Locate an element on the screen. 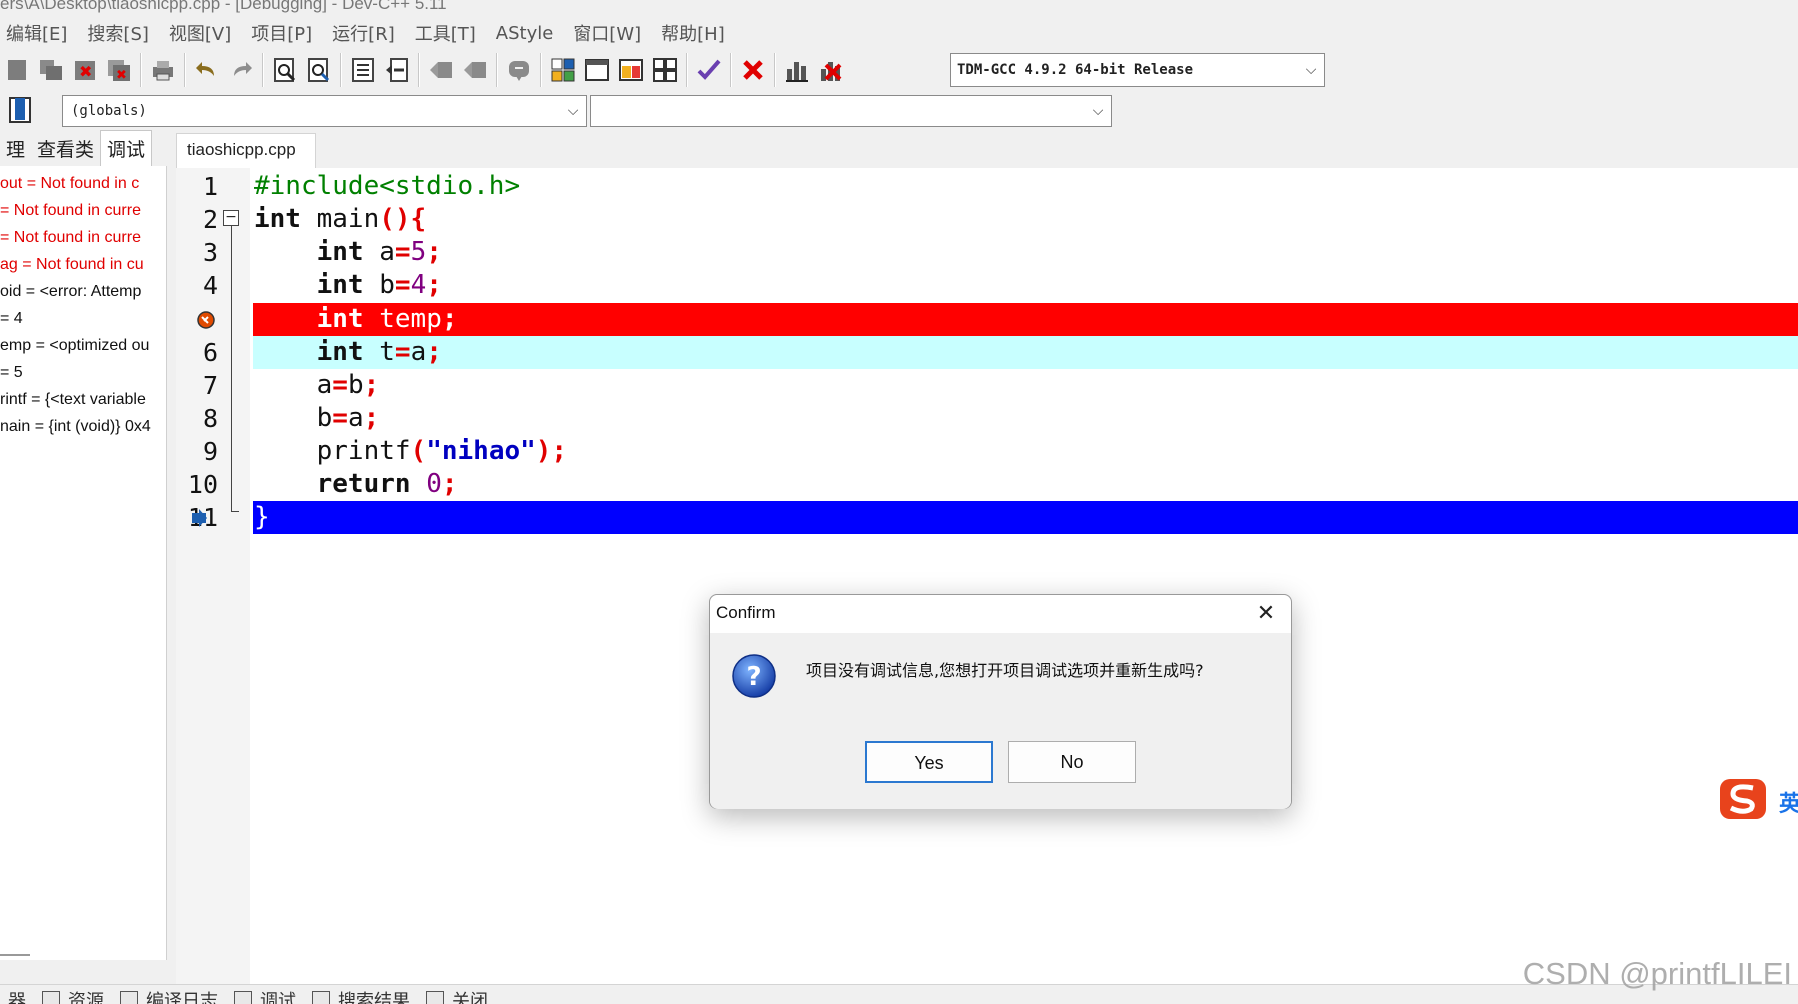 This screenshot has height=1004, width=1798. tile-windows-icon is located at coordinates (563, 70).